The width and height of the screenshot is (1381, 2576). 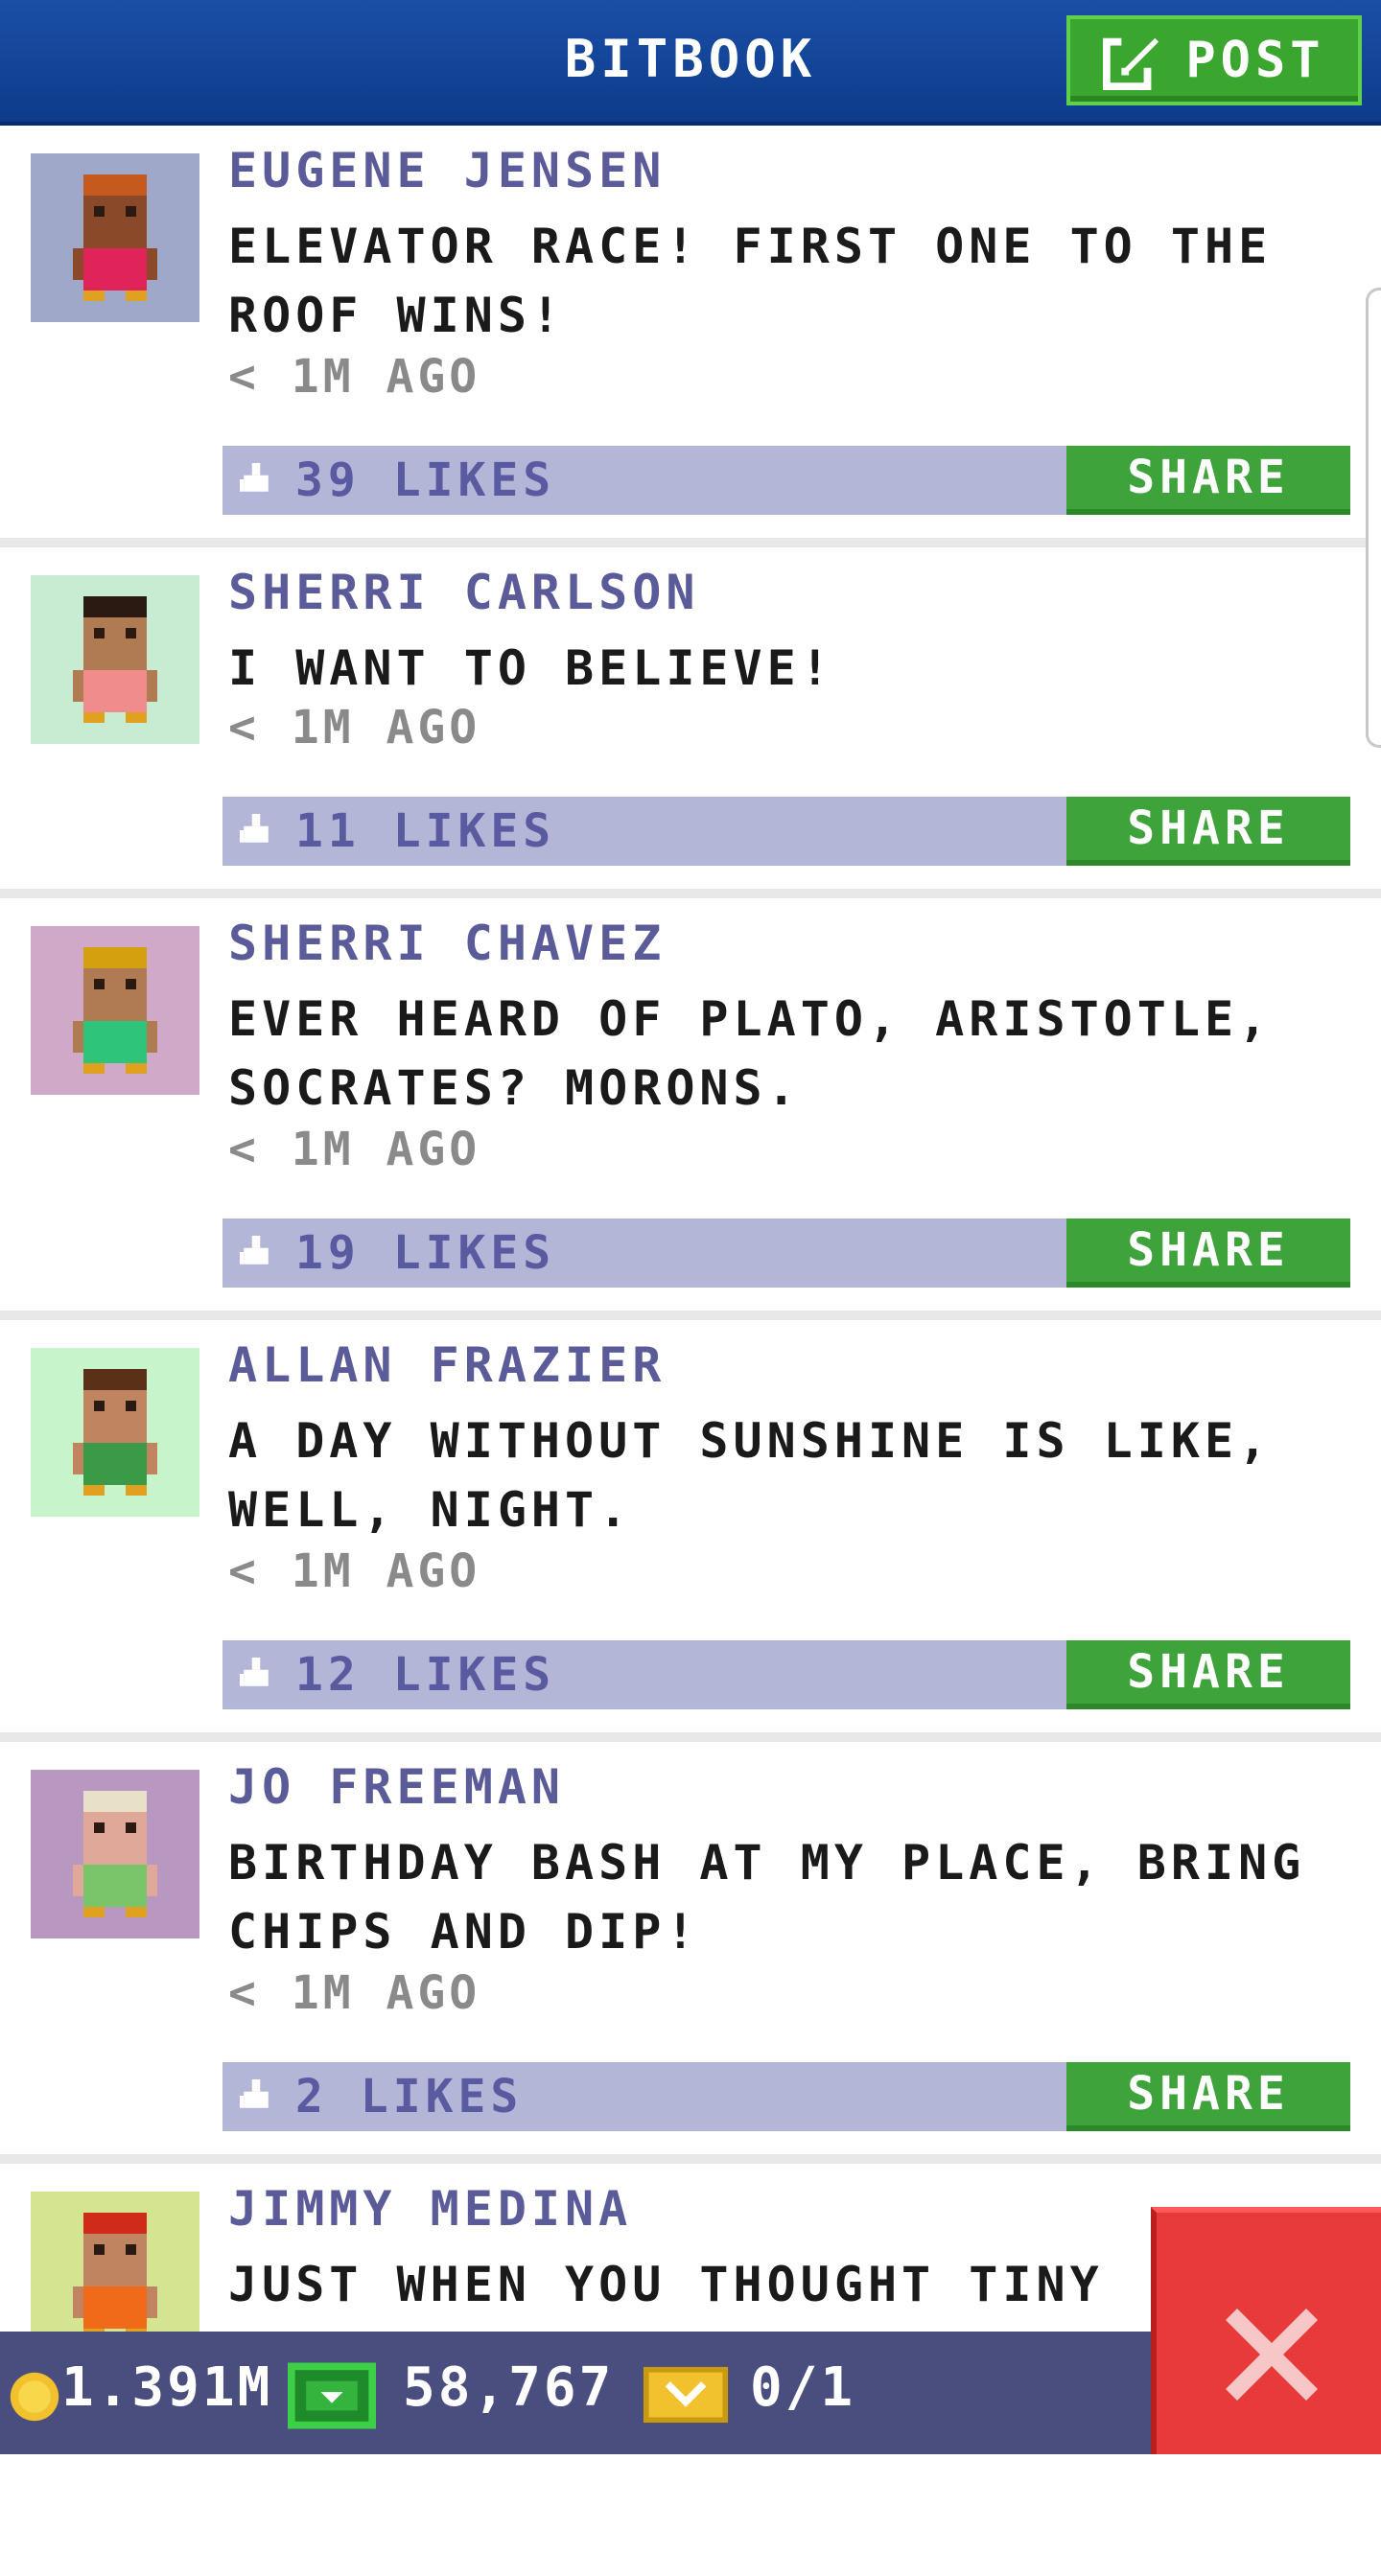 I want to click on post-author: SHERRI CHAVEZ, so click(x=447, y=944).